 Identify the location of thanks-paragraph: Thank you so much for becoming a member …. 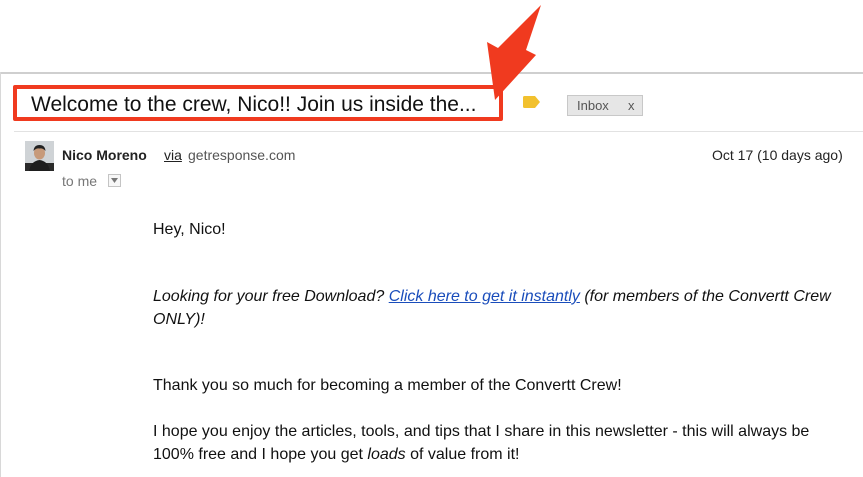
(387, 385).